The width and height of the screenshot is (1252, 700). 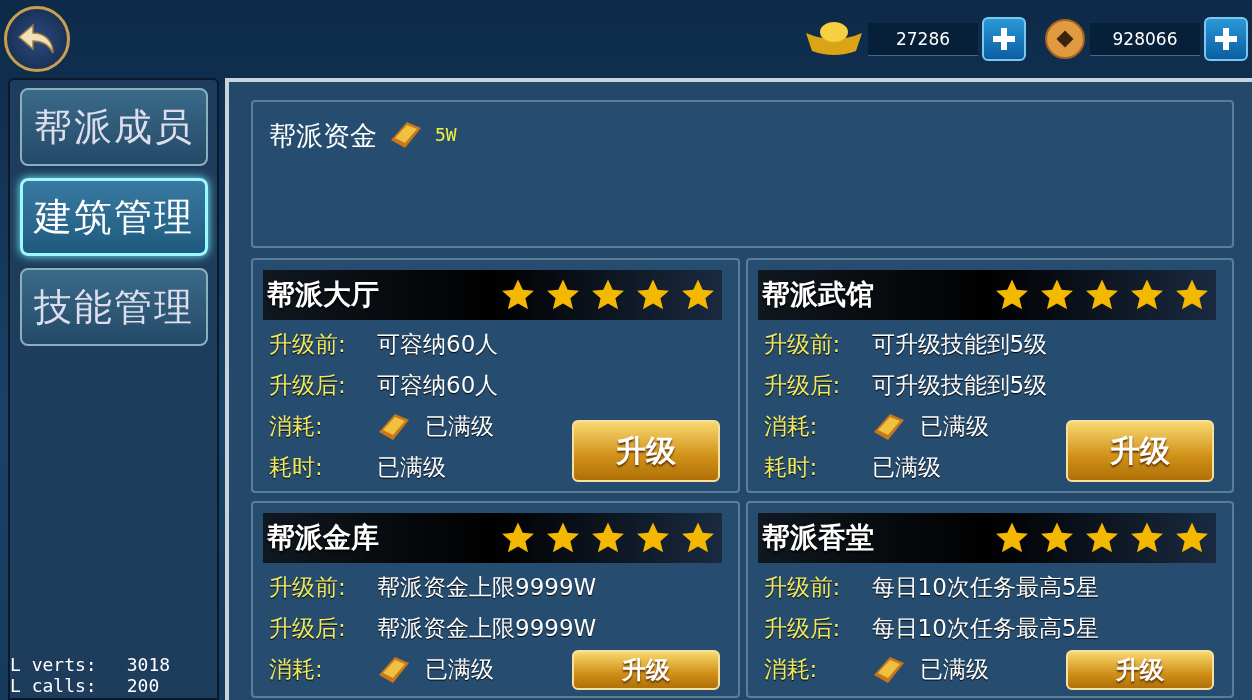 What do you see at coordinates (148, 664) in the screenshot?
I see `debug-value: 3018` at bounding box center [148, 664].